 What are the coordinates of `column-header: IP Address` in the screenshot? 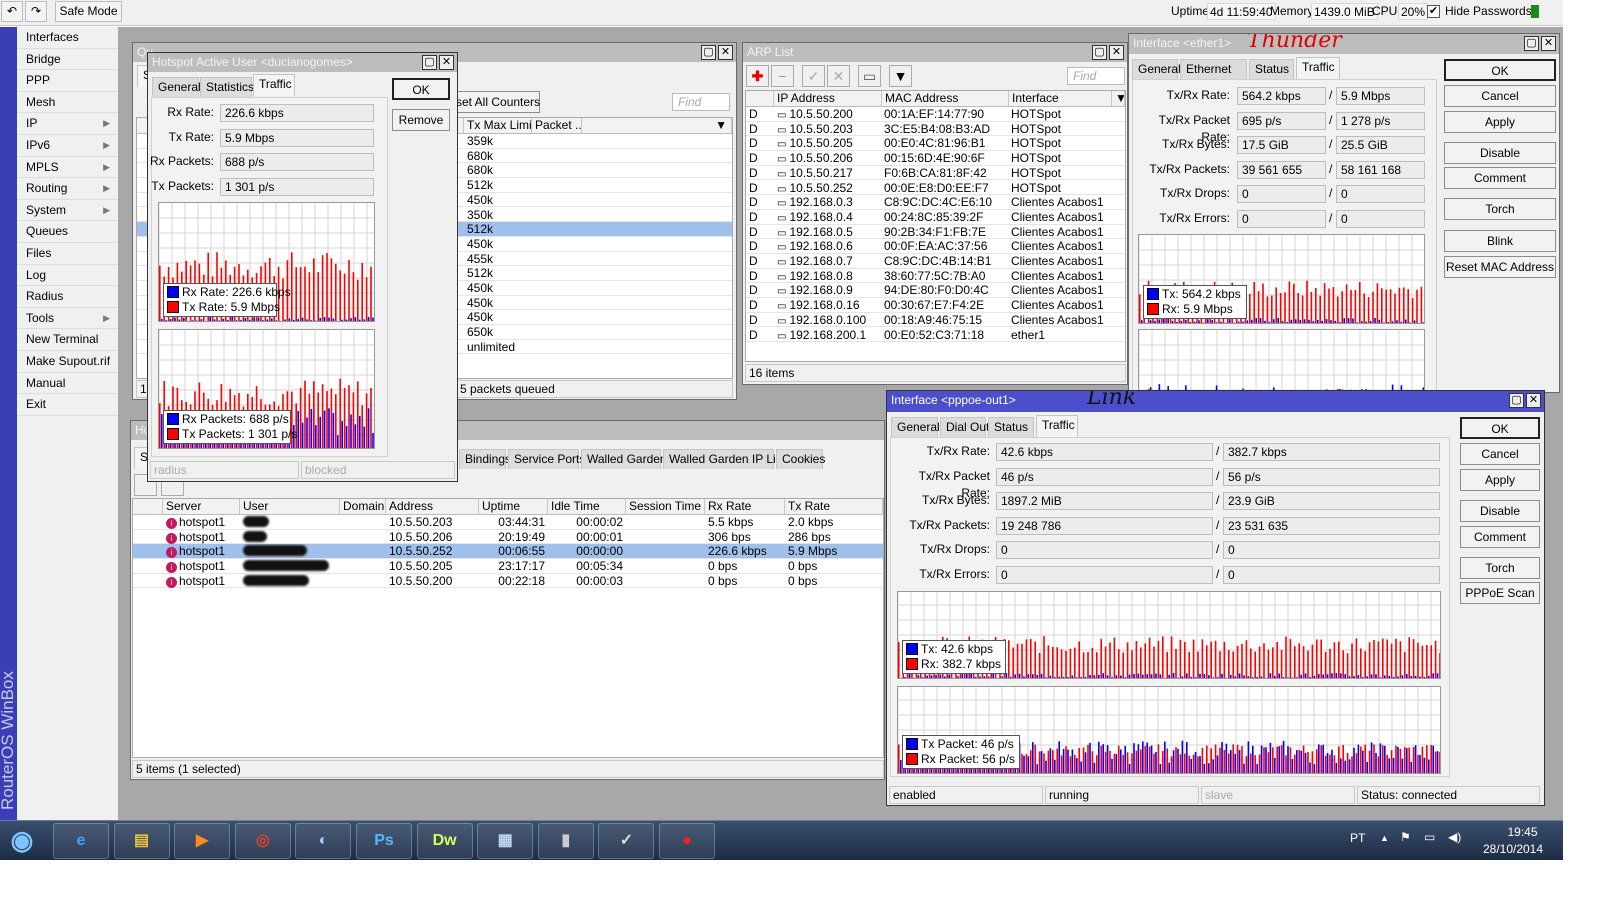 It's located at (828, 99).